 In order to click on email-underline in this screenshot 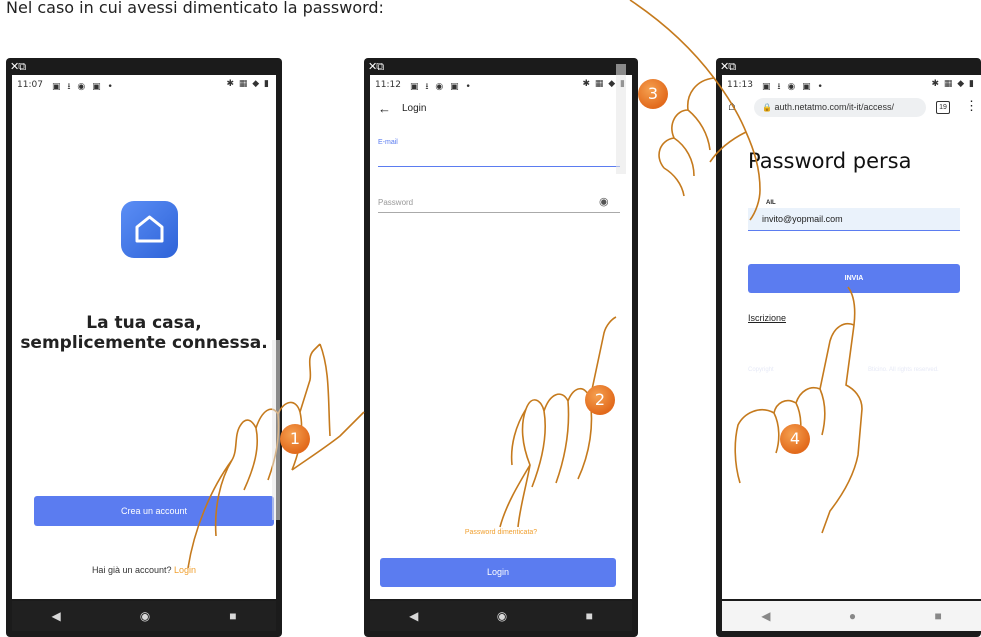, I will do `click(499, 166)`.